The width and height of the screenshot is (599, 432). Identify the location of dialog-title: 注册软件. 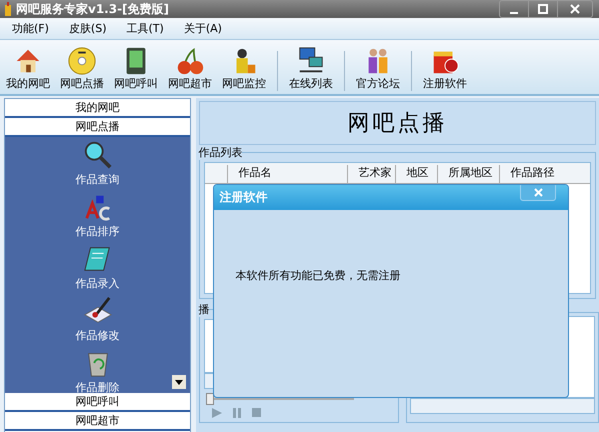
(243, 197).